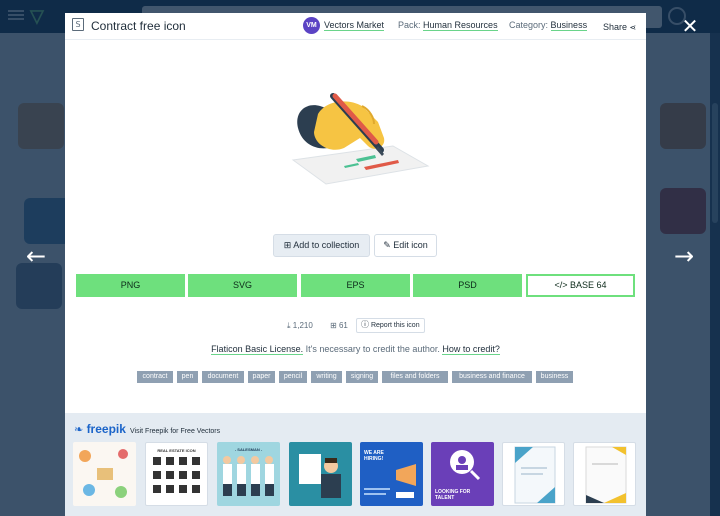  Describe the element at coordinates (311, 25) in the screenshot. I see `author-avatar: VM` at that location.